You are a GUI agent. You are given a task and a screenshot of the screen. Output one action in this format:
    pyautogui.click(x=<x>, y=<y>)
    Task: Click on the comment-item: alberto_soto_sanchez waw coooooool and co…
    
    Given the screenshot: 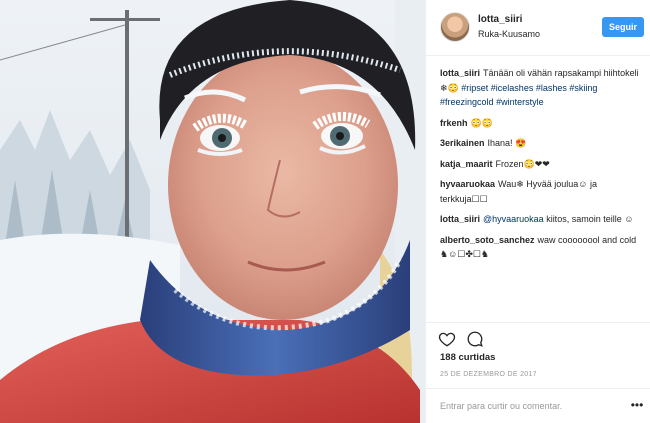 What is the action you would take?
    pyautogui.click(x=542, y=247)
    